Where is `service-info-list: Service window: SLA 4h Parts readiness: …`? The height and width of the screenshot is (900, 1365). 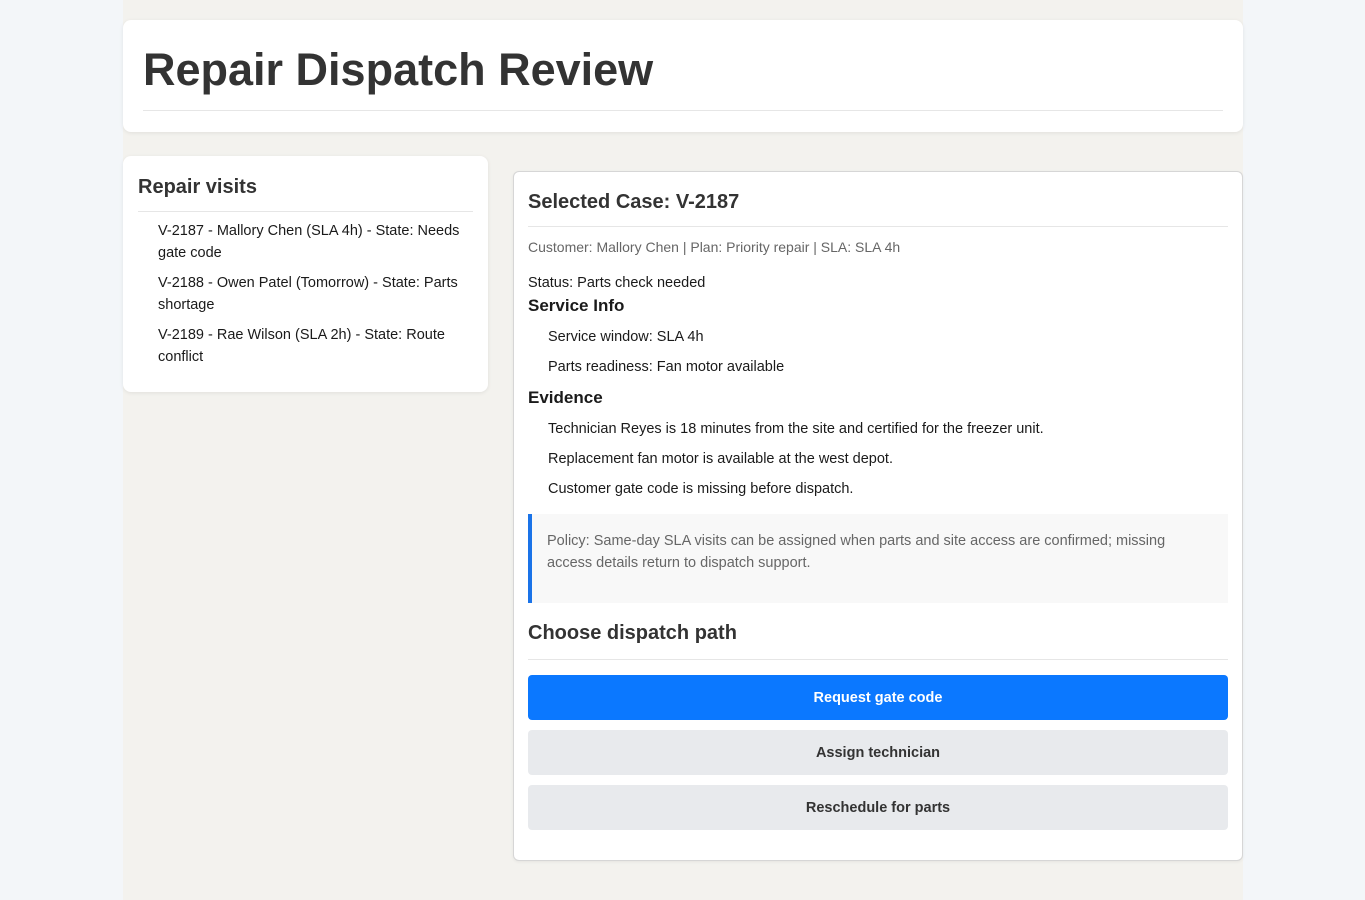 service-info-list: Service window: SLA 4h Parts readiness: … is located at coordinates (878, 352).